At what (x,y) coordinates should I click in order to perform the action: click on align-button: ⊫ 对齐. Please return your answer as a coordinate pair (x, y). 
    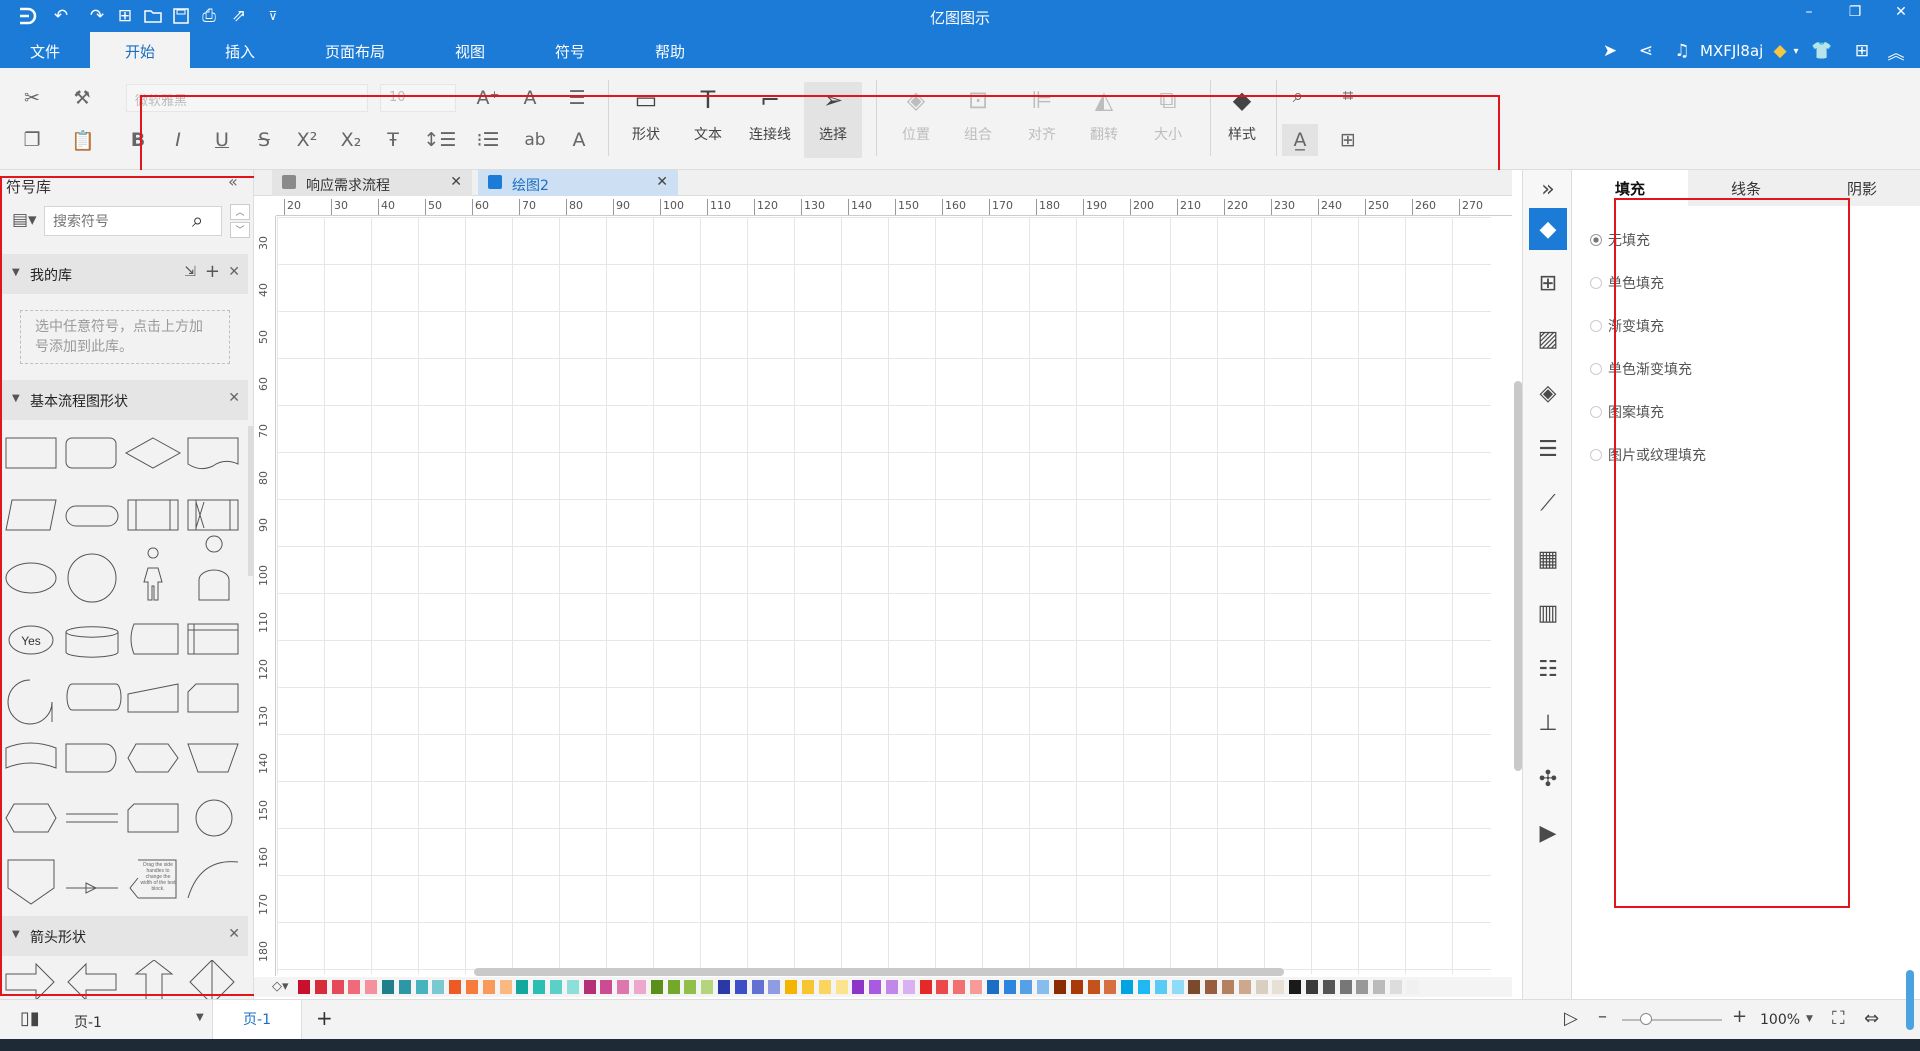
    Looking at the image, I should click on (1042, 120).